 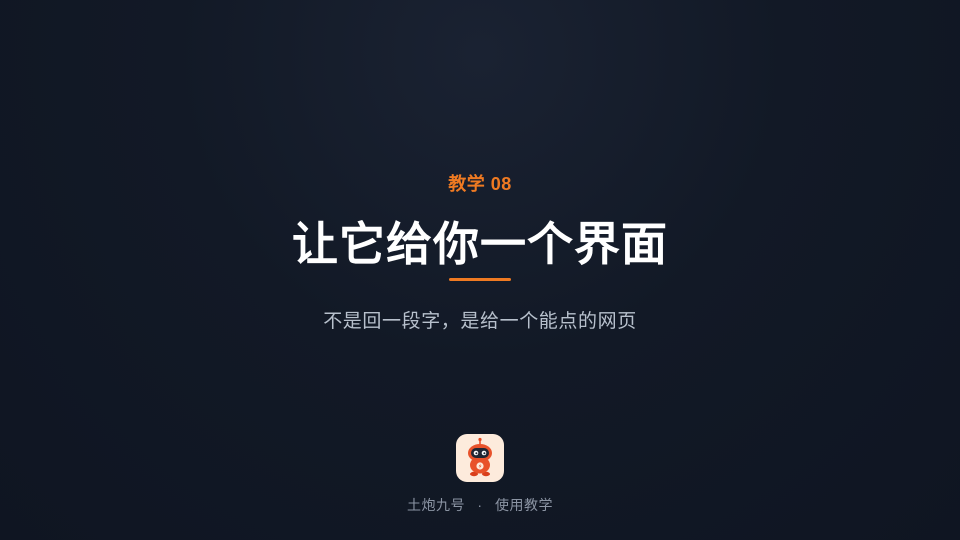 I want to click on robot-mascot-icon, so click(x=480, y=458).